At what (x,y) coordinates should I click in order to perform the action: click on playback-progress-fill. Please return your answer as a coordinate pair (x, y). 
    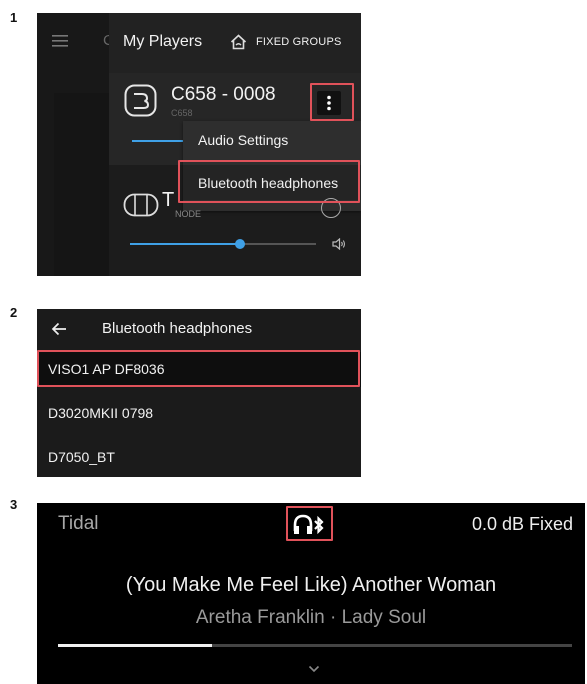
    Looking at the image, I should click on (135, 645).